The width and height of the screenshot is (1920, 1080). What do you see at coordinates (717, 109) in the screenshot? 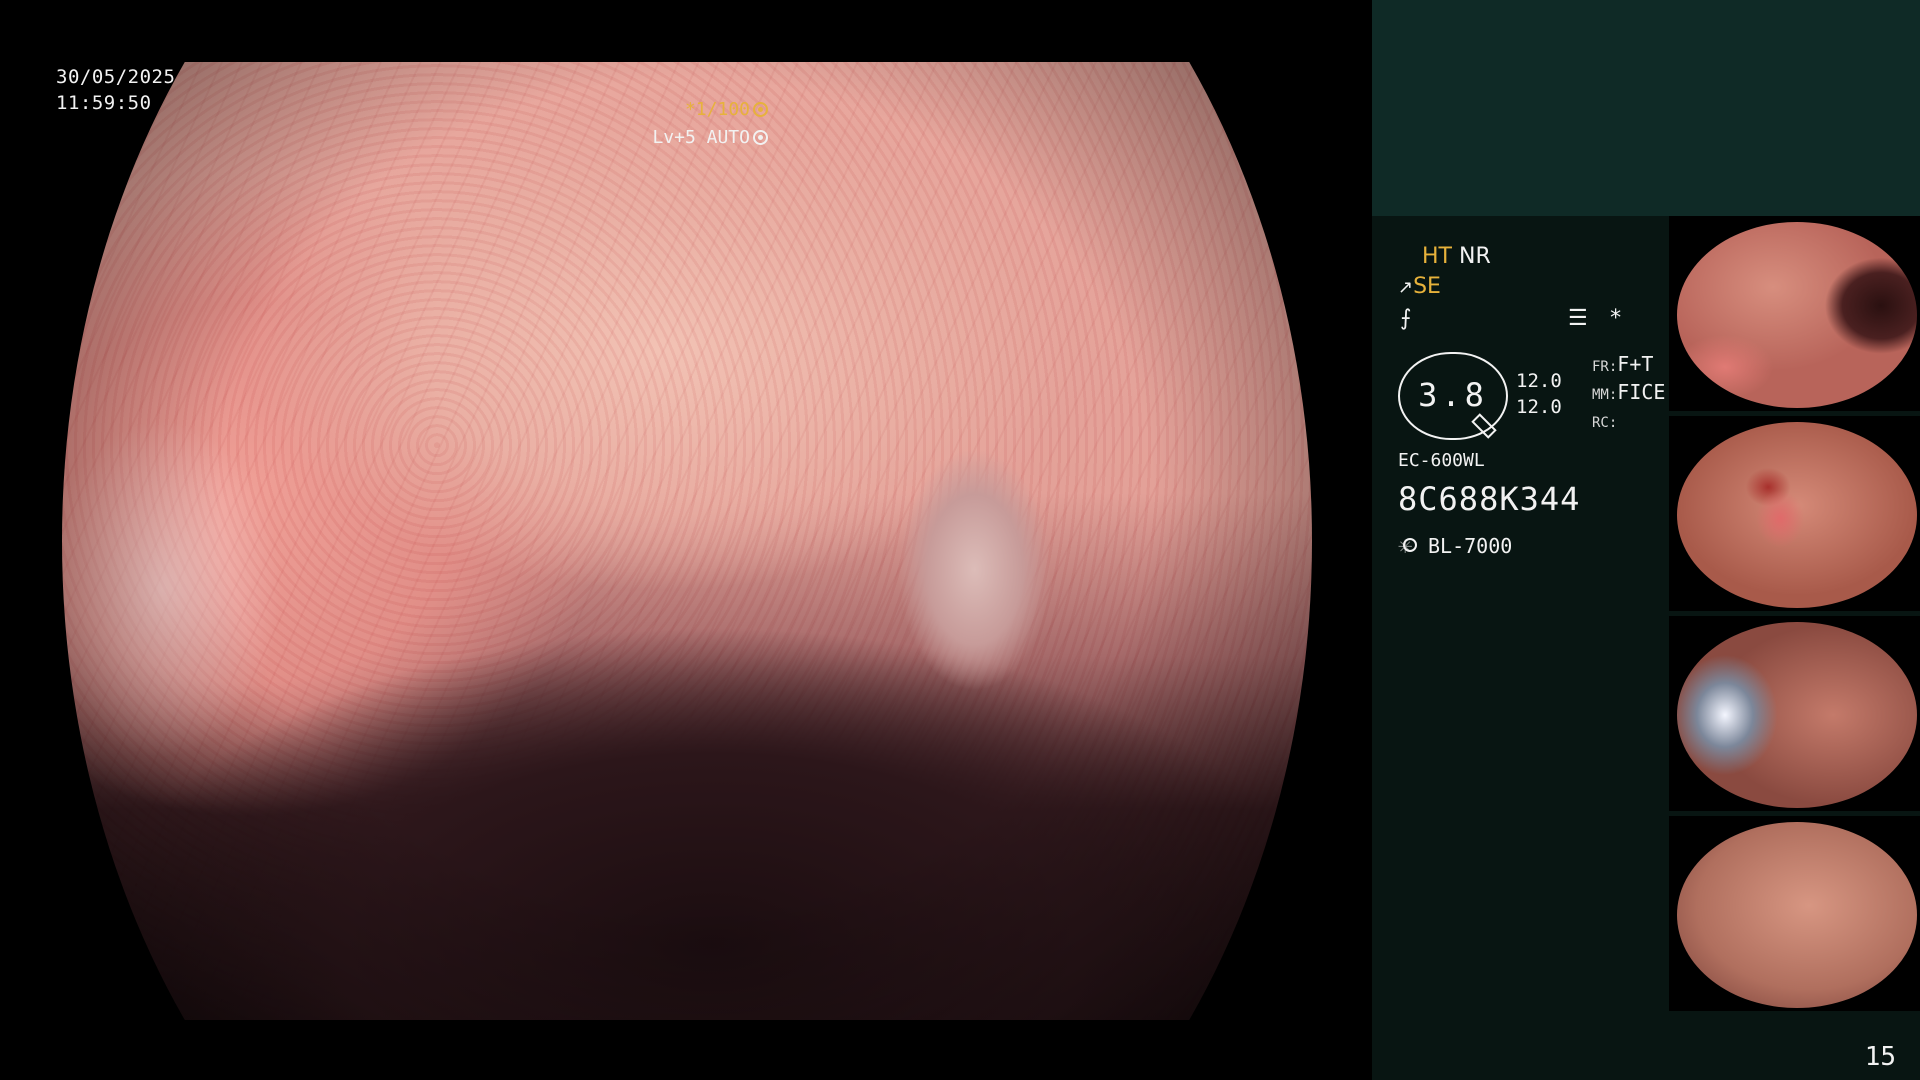
I see `shutter-text: *1/100` at bounding box center [717, 109].